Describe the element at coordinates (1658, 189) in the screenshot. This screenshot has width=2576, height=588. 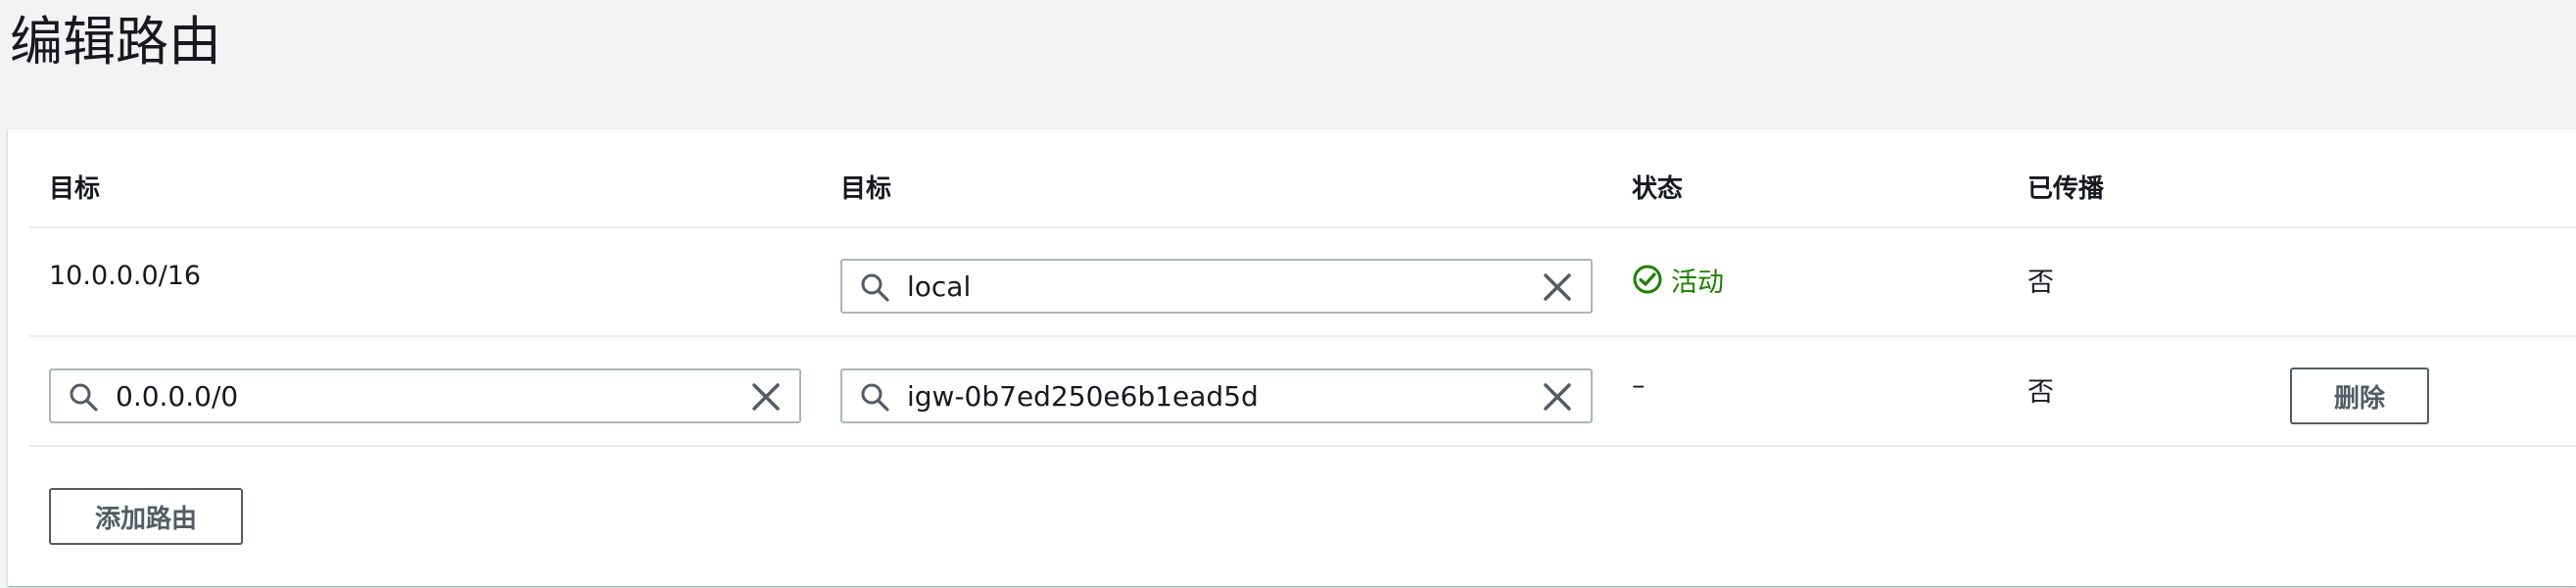
I see `header-status: 状态` at that location.